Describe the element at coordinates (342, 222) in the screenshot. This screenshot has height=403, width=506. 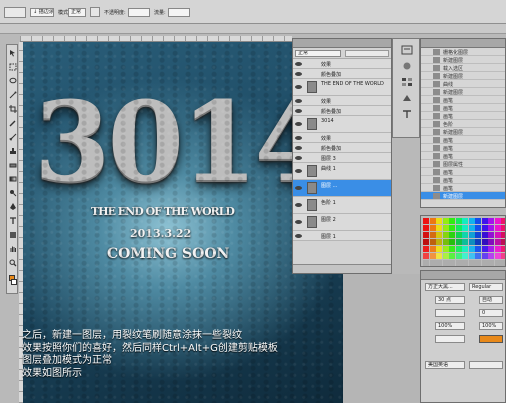
I see `layer-row: 图层 2` at that location.